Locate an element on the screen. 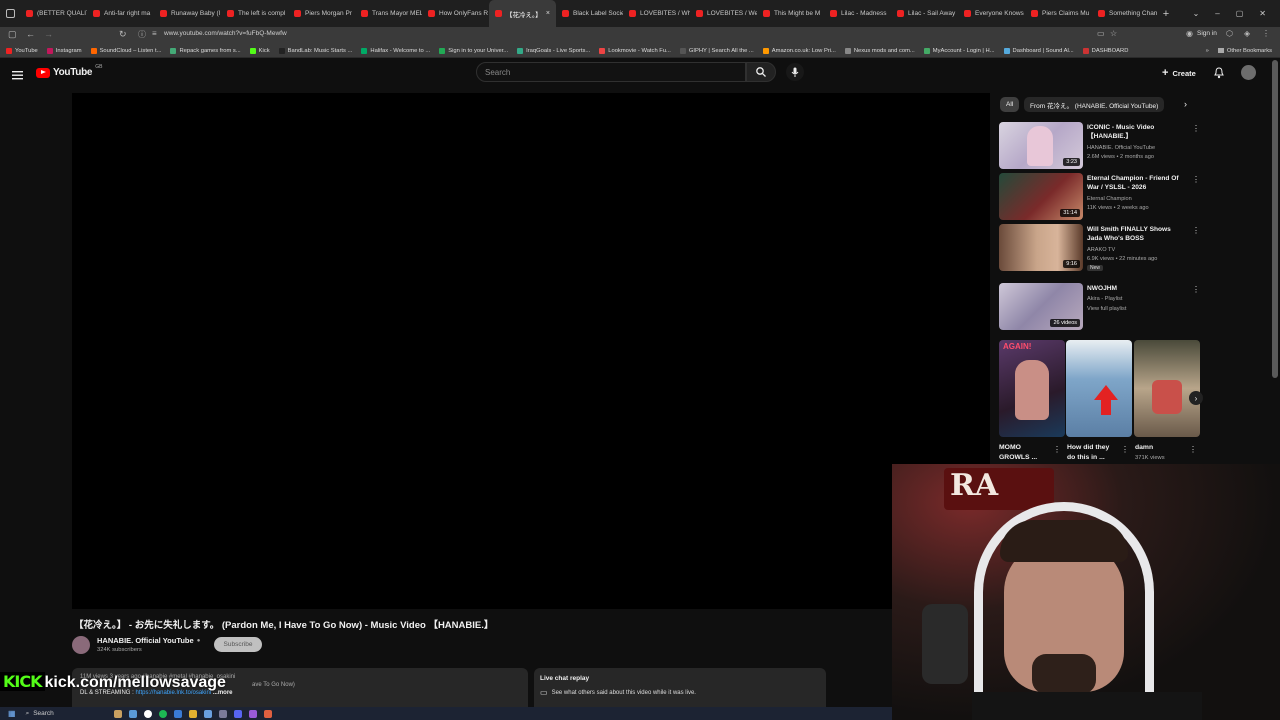 The image size is (1280, 720). bookmark-item: Instagram is located at coordinates (64, 50).